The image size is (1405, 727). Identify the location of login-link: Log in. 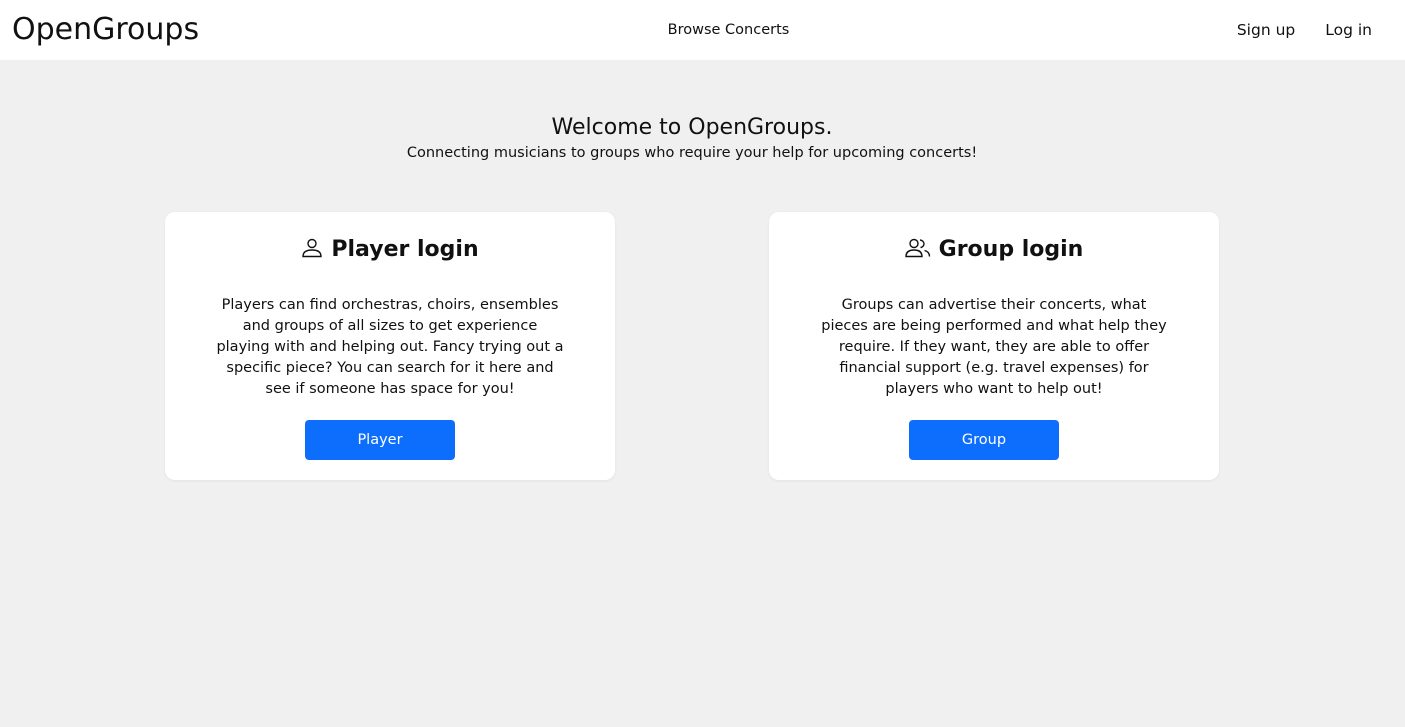
(1348, 30).